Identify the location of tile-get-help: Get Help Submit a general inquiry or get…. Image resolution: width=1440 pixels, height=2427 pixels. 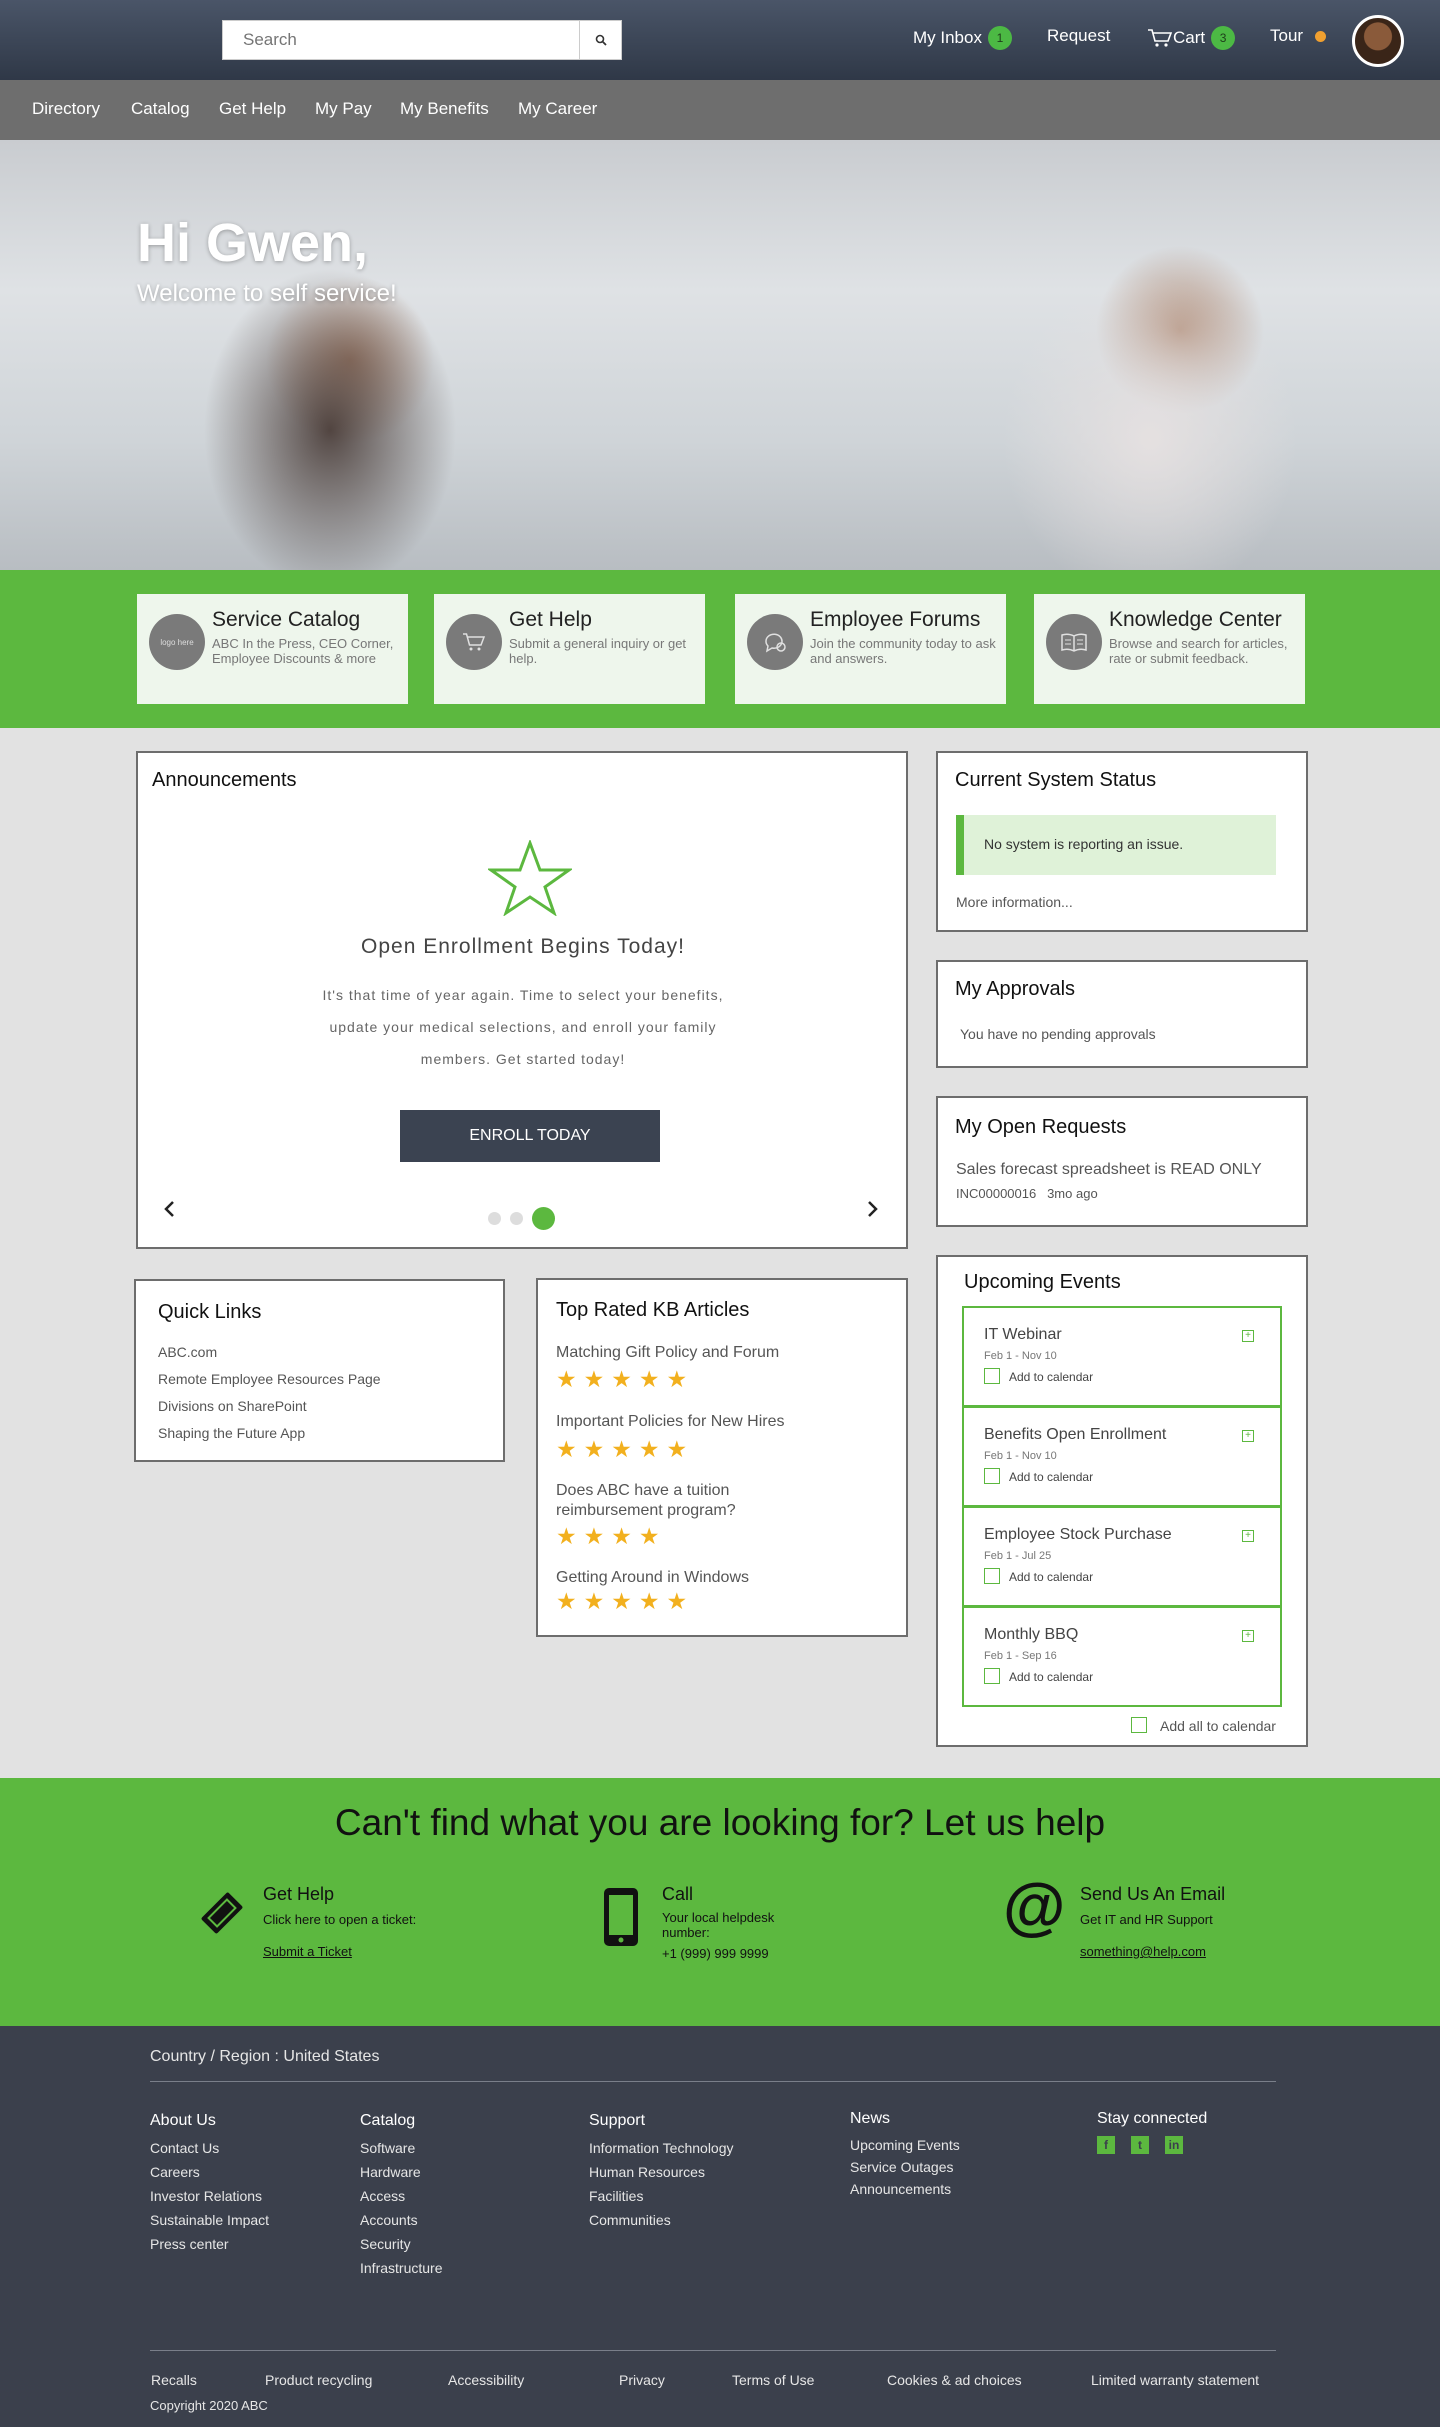
(569, 649).